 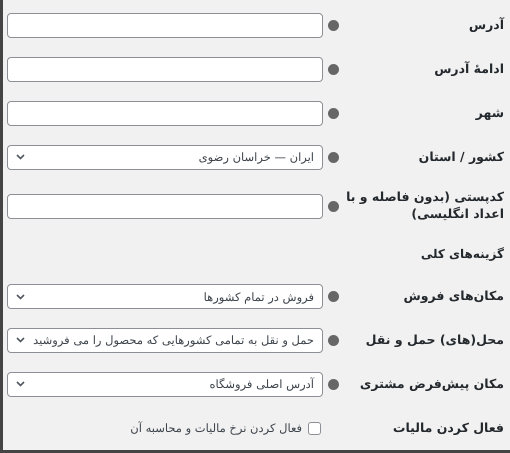 What do you see at coordinates (453, 297) in the screenshot?
I see `field-label: مکان‌های فروش` at bounding box center [453, 297].